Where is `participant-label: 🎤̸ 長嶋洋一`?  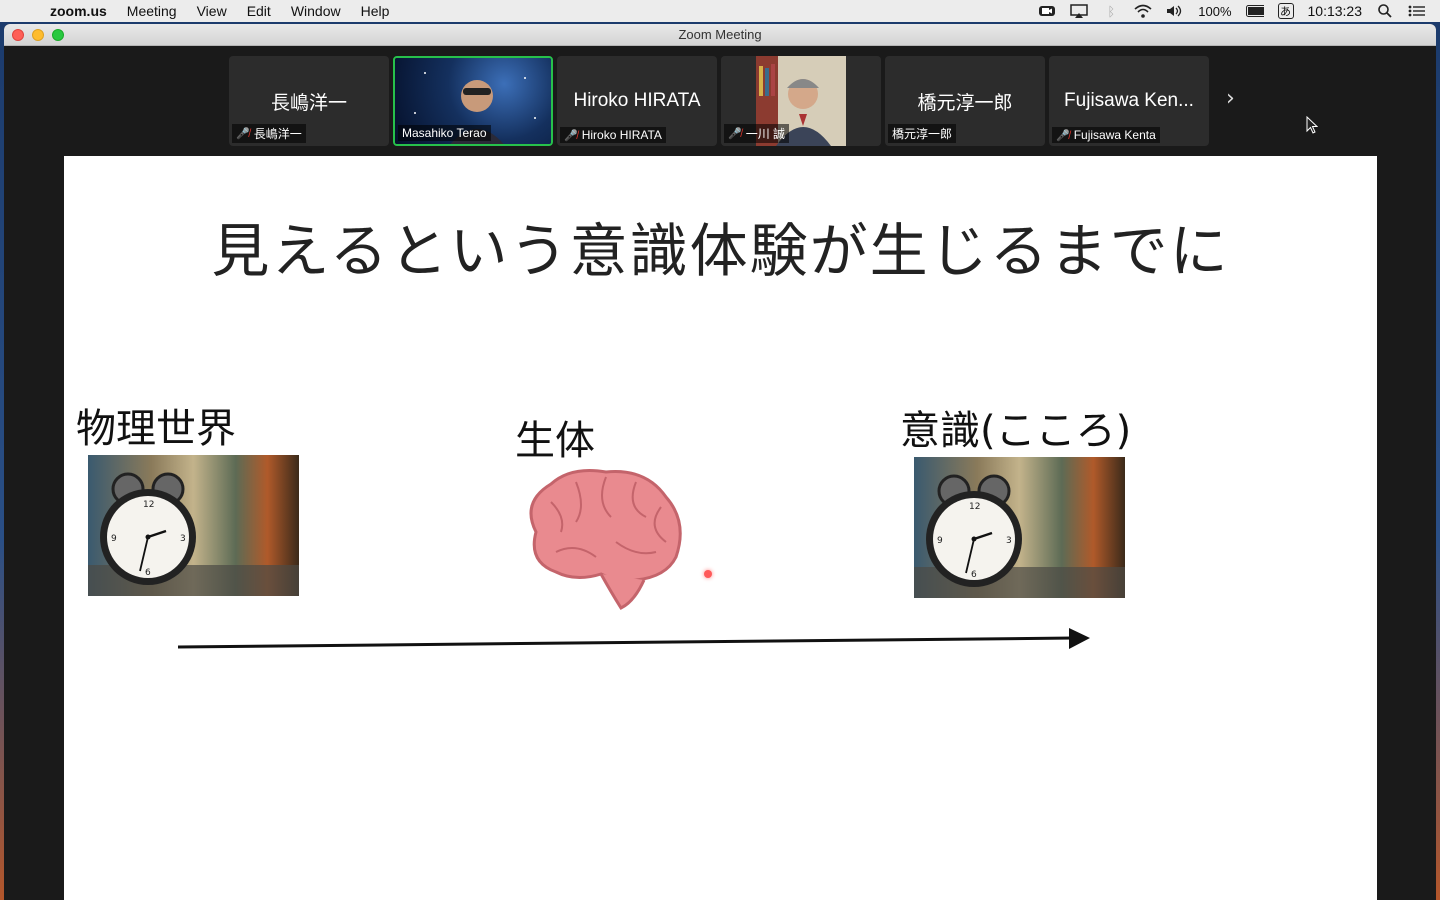
participant-label: 🎤̸ 長嶋洋一 is located at coordinates (269, 133).